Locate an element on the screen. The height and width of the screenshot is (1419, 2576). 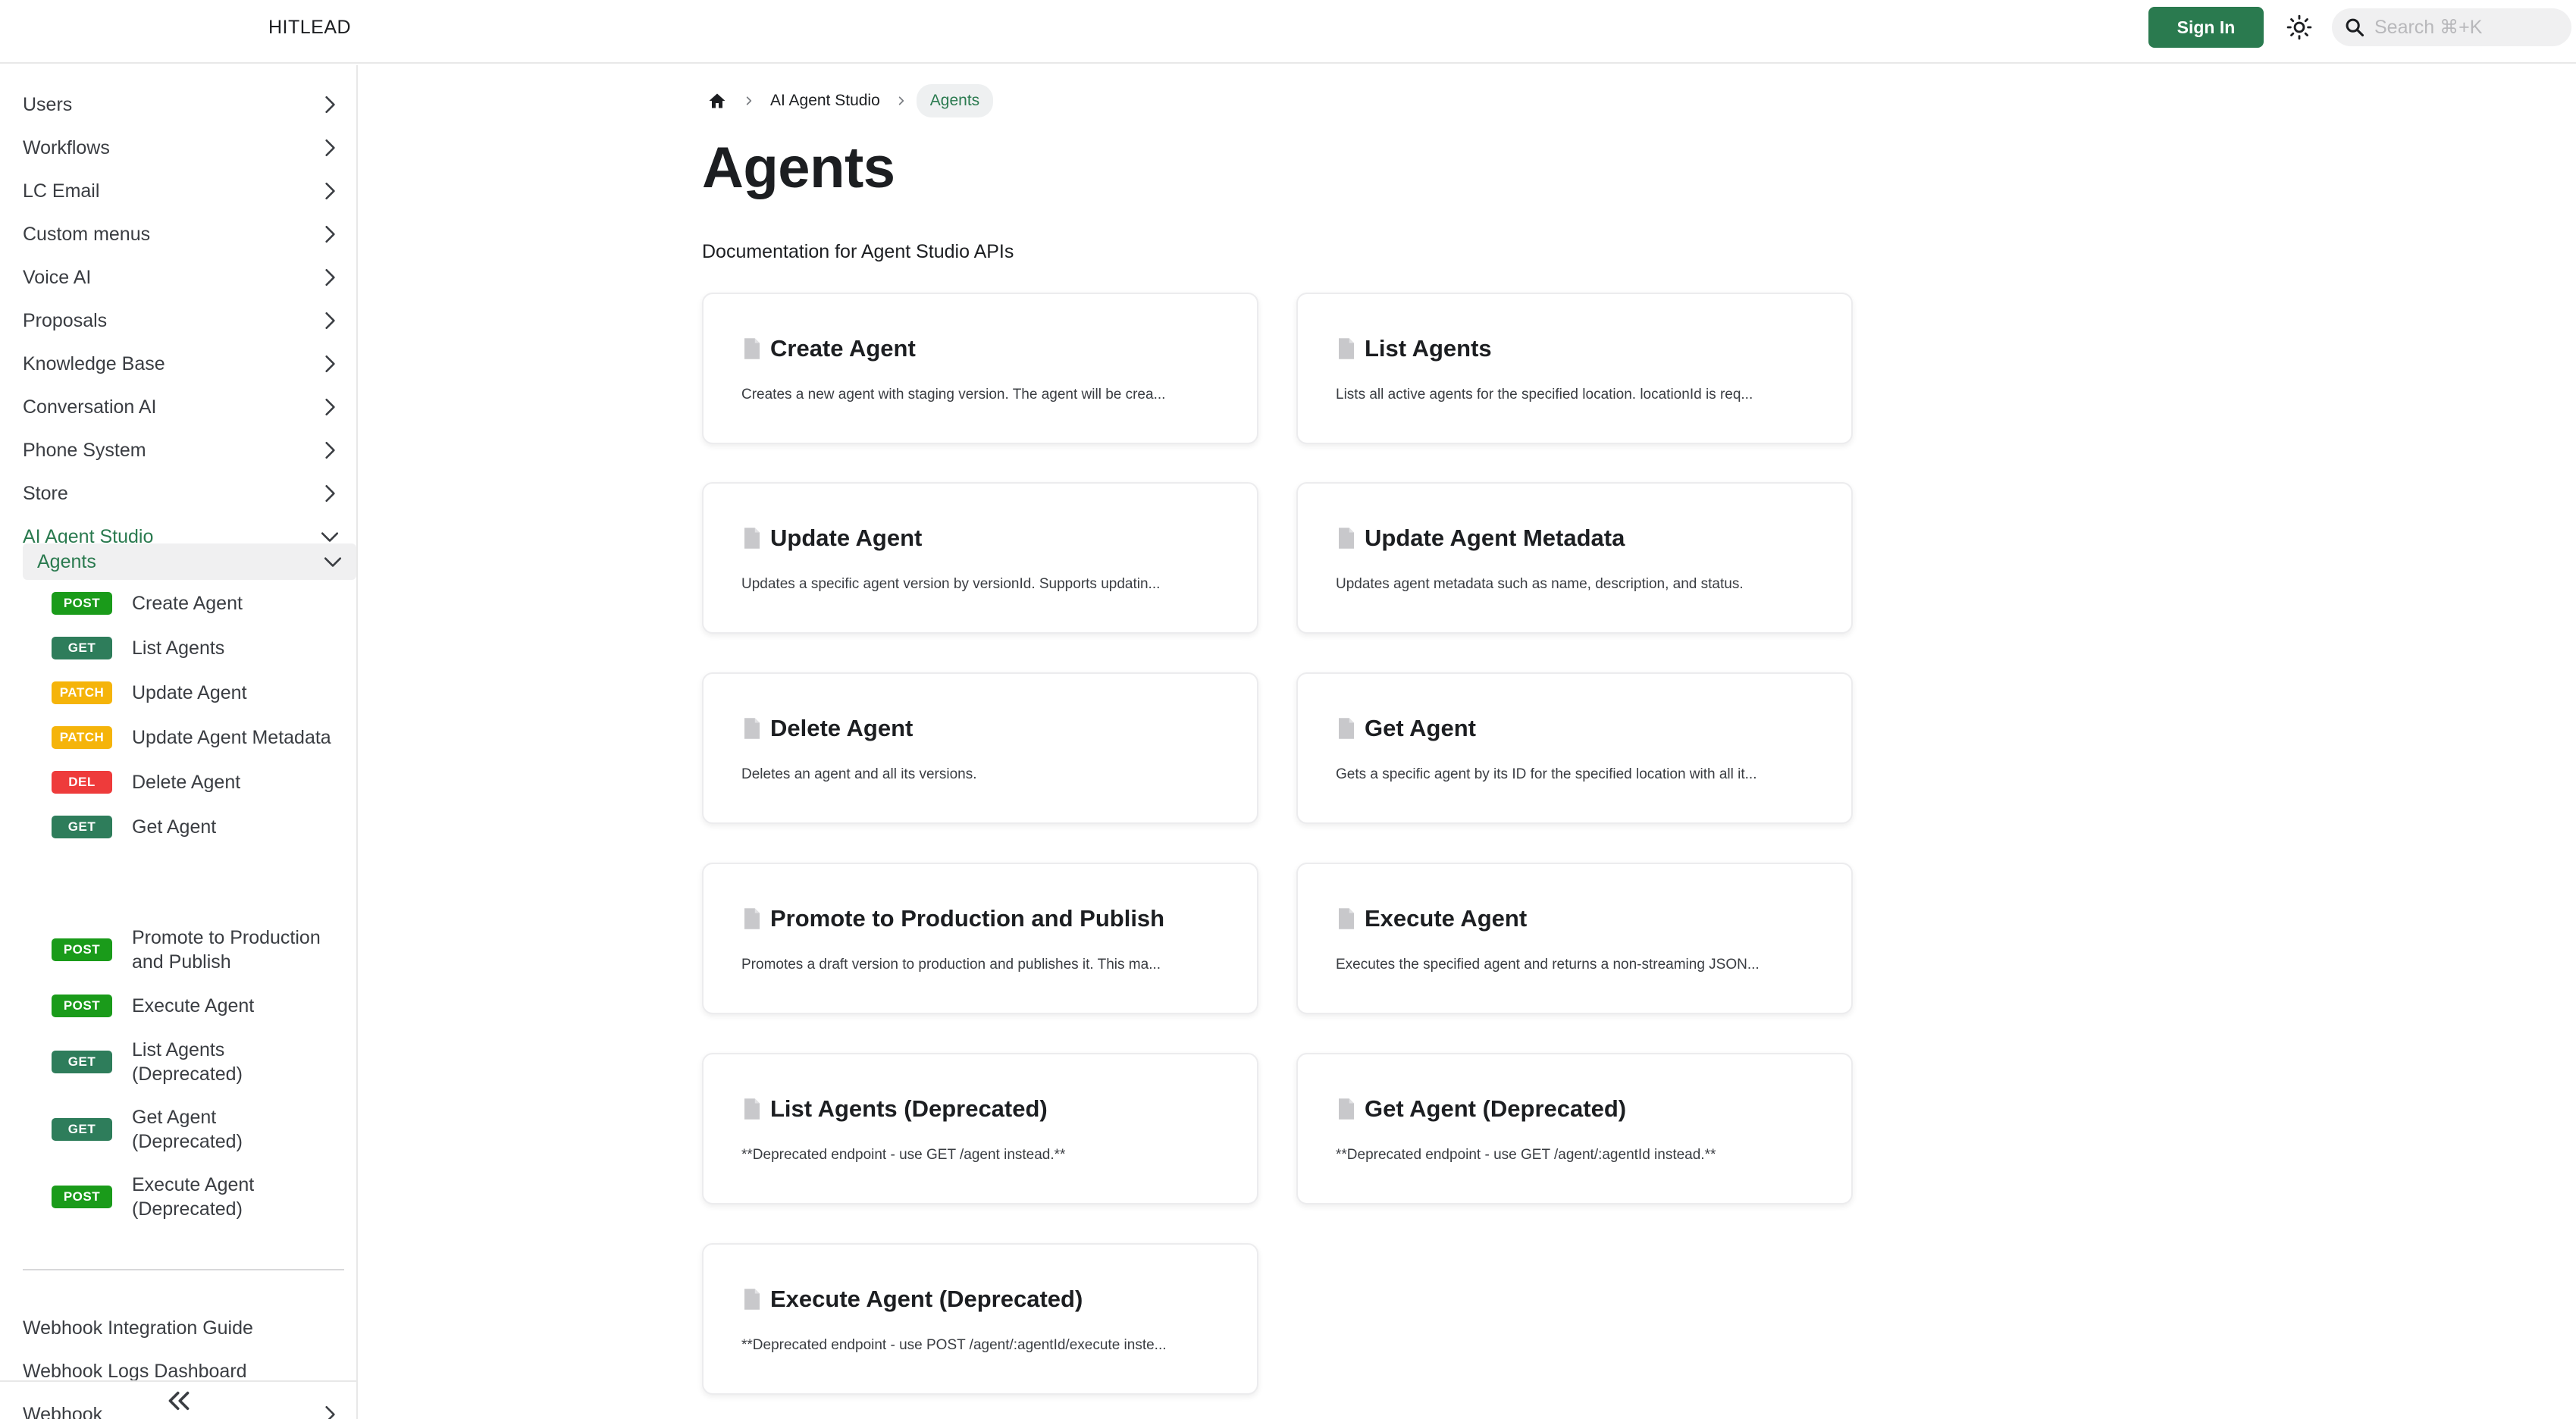
endpoint-label: Get Agent (Deprecated) is located at coordinates (187, 1129).